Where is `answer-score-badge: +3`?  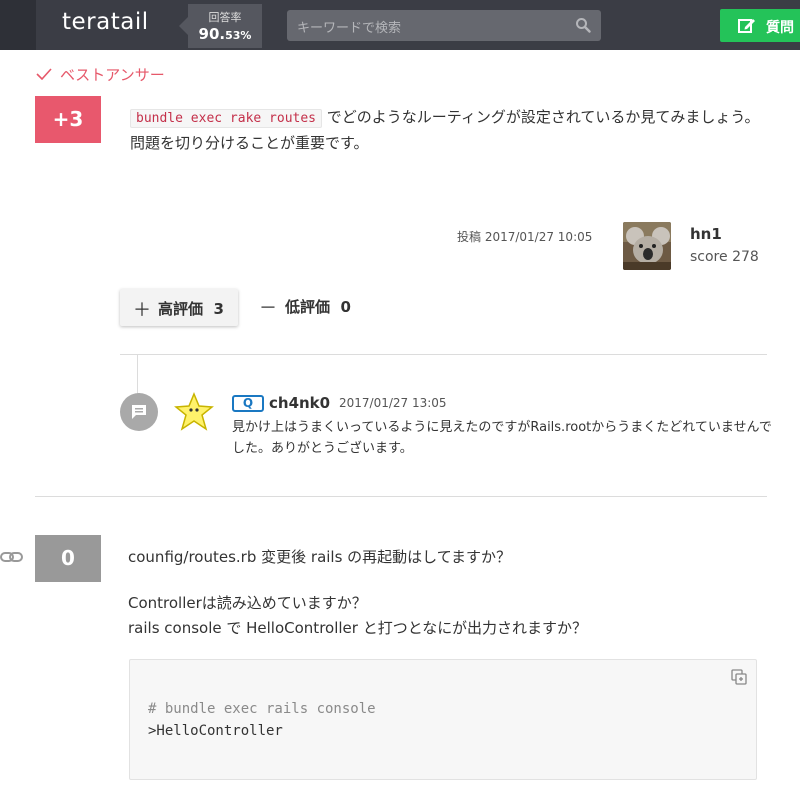
answer-score-badge: +3 is located at coordinates (68, 119).